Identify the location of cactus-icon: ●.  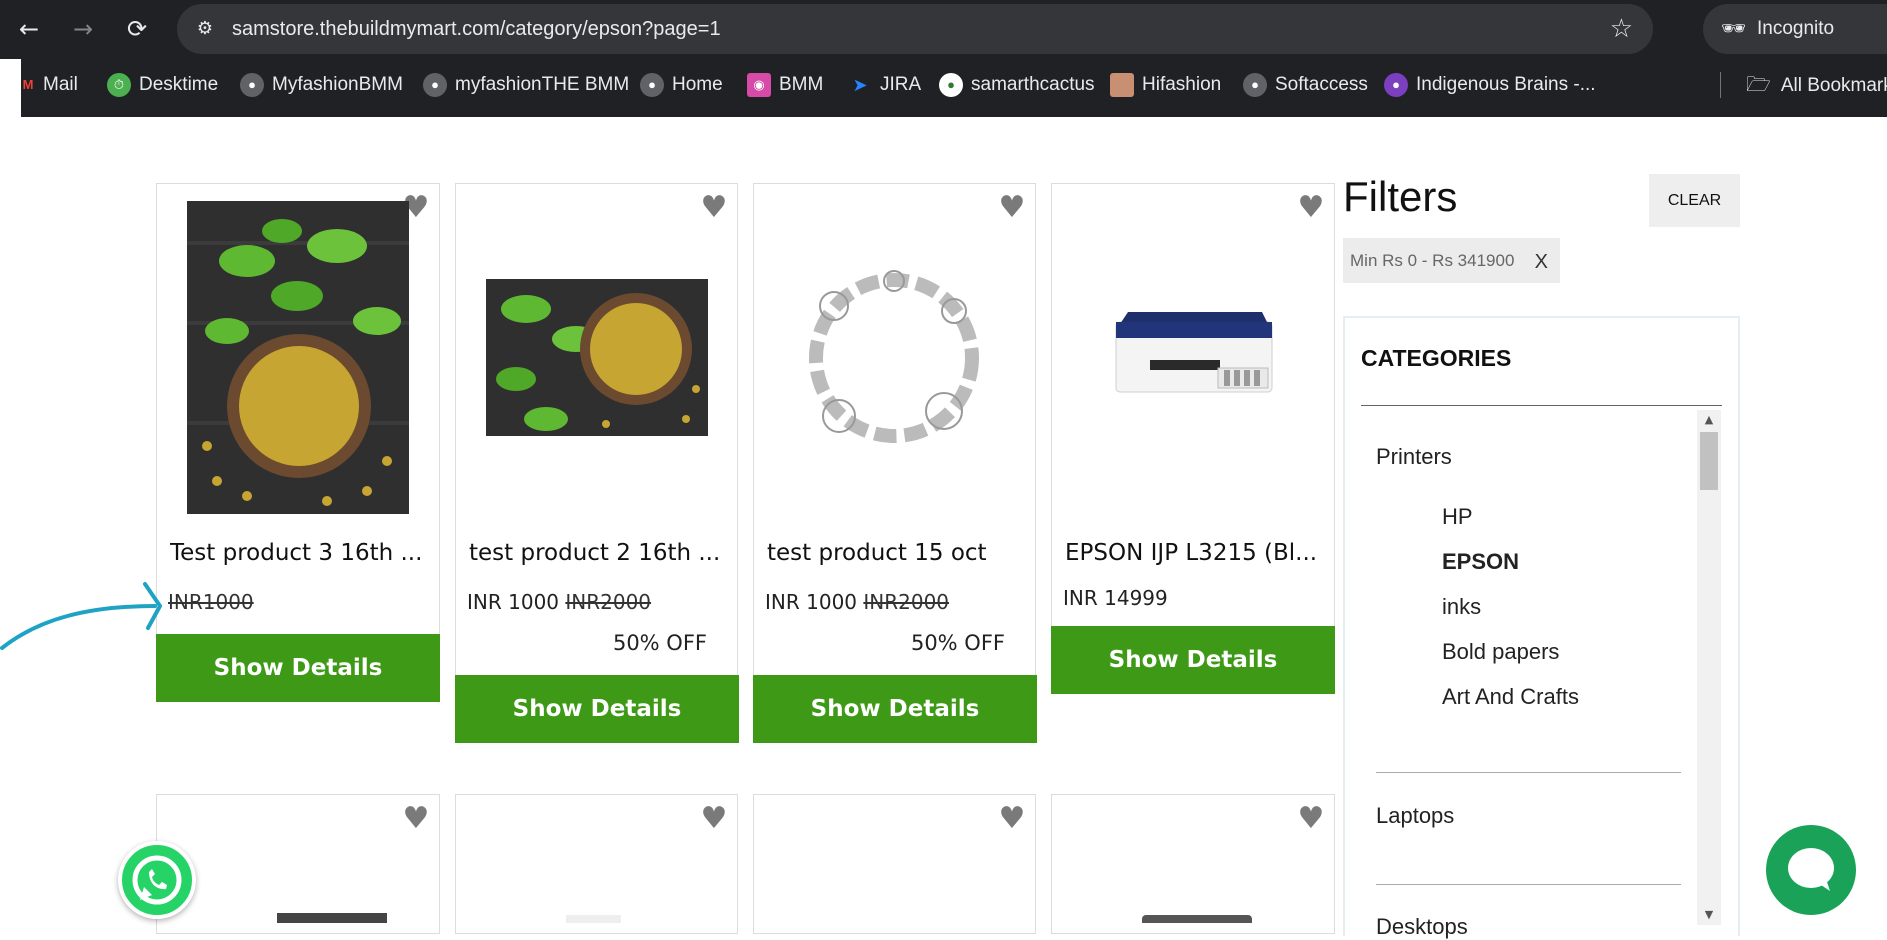
(951, 84).